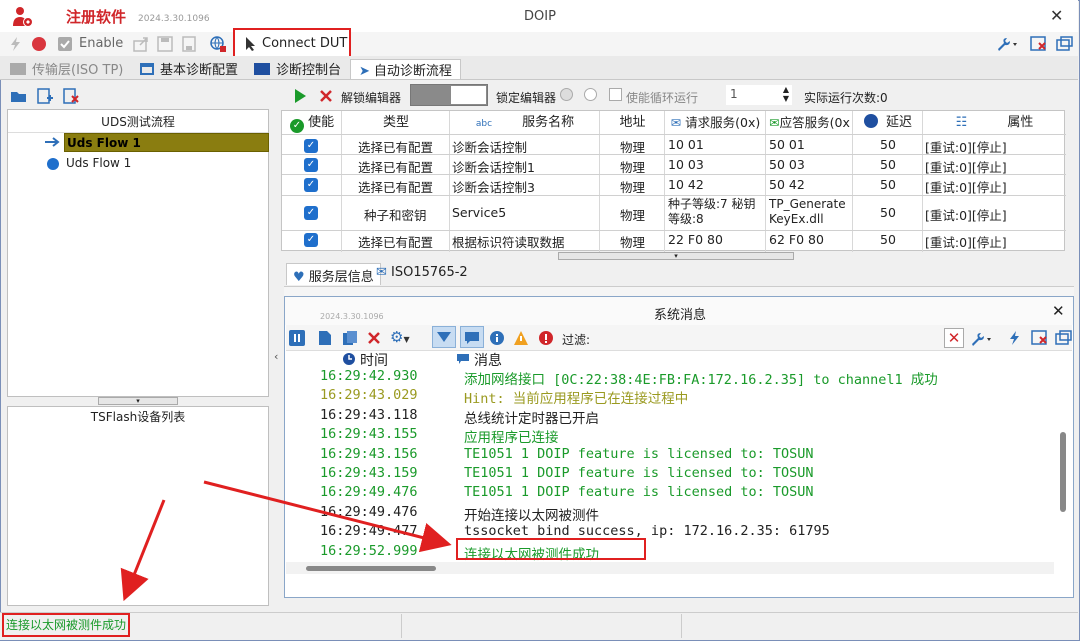 The image size is (1080, 641). What do you see at coordinates (715, 123) in the screenshot?
I see `col-header-request: ✉ 请求服务(0x)` at bounding box center [715, 123].